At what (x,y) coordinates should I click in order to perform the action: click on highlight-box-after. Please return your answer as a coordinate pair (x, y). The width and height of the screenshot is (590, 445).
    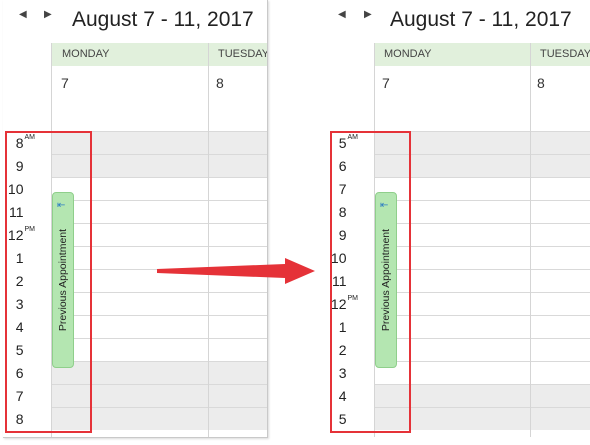
    Looking at the image, I should click on (370, 282).